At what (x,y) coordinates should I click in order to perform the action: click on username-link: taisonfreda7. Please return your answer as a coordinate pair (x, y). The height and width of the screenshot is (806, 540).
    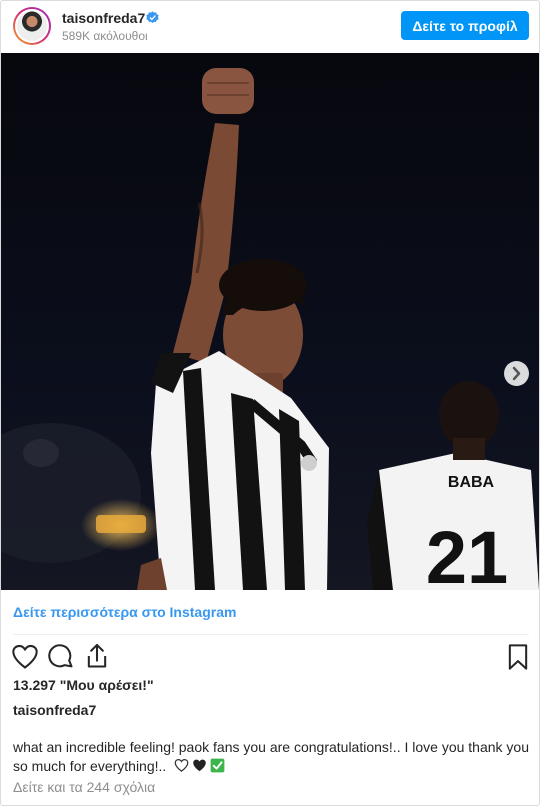
    Looking at the image, I should click on (103, 18).